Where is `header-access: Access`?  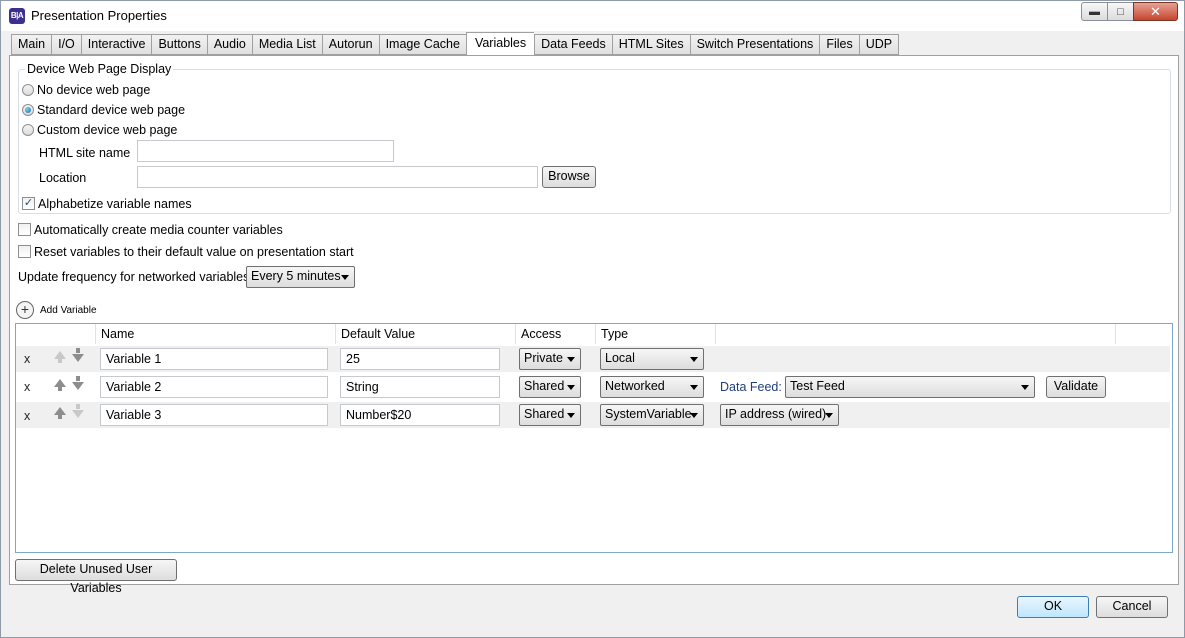
header-access: Access is located at coordinates (556, 334).